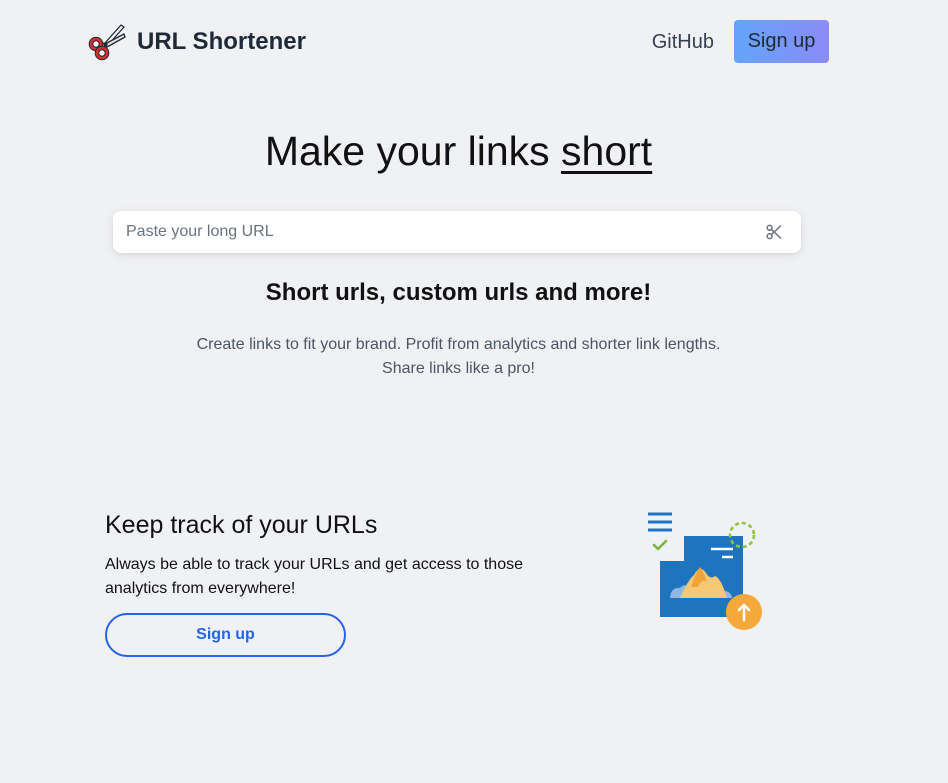 This screenshot has height=783, width=948. I want to click on scissors-icon, so click(774, 232).